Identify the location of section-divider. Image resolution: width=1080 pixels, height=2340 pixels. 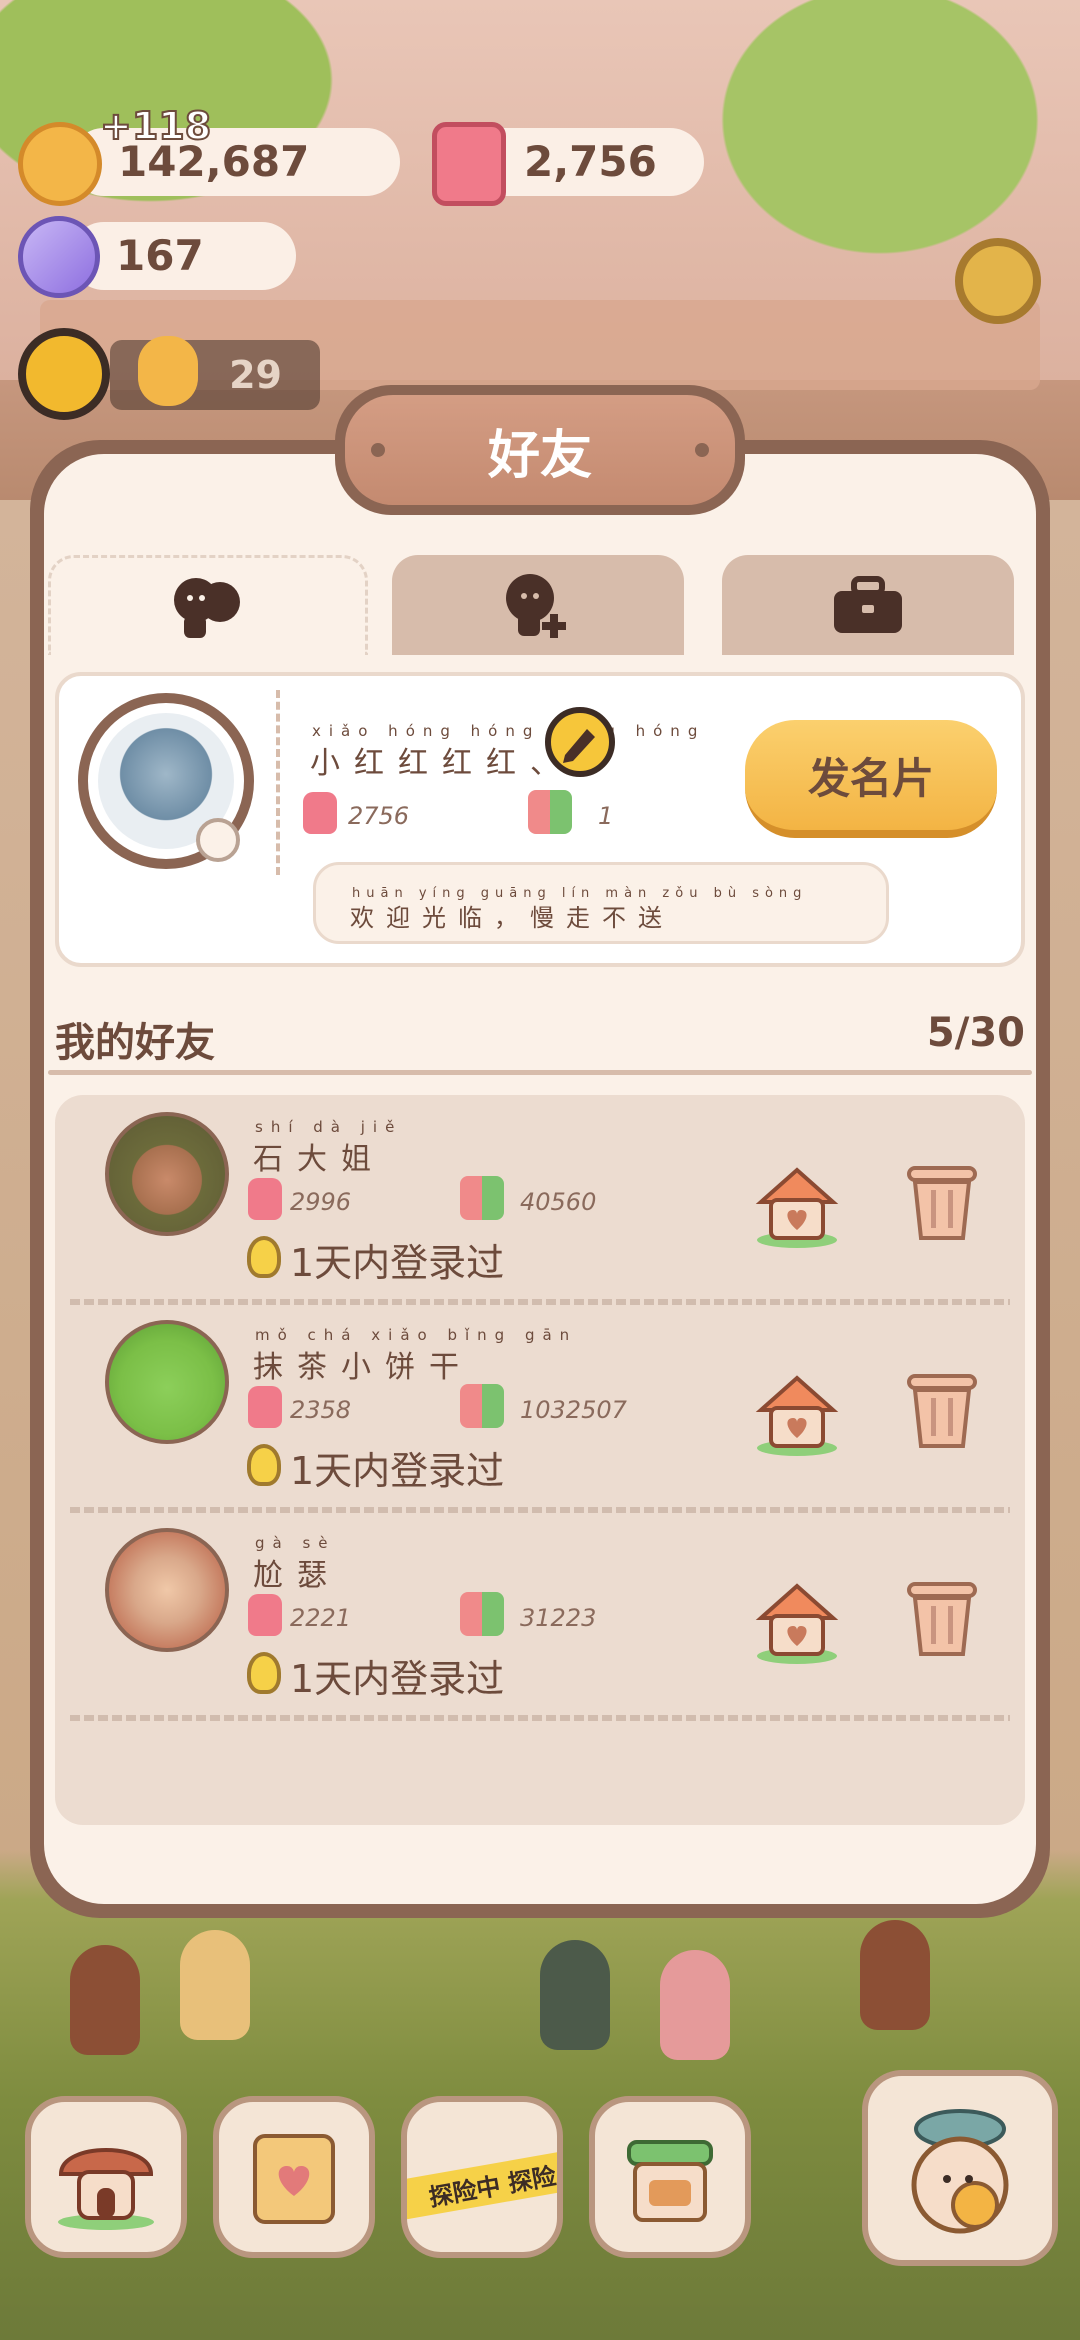
(540, 1072).